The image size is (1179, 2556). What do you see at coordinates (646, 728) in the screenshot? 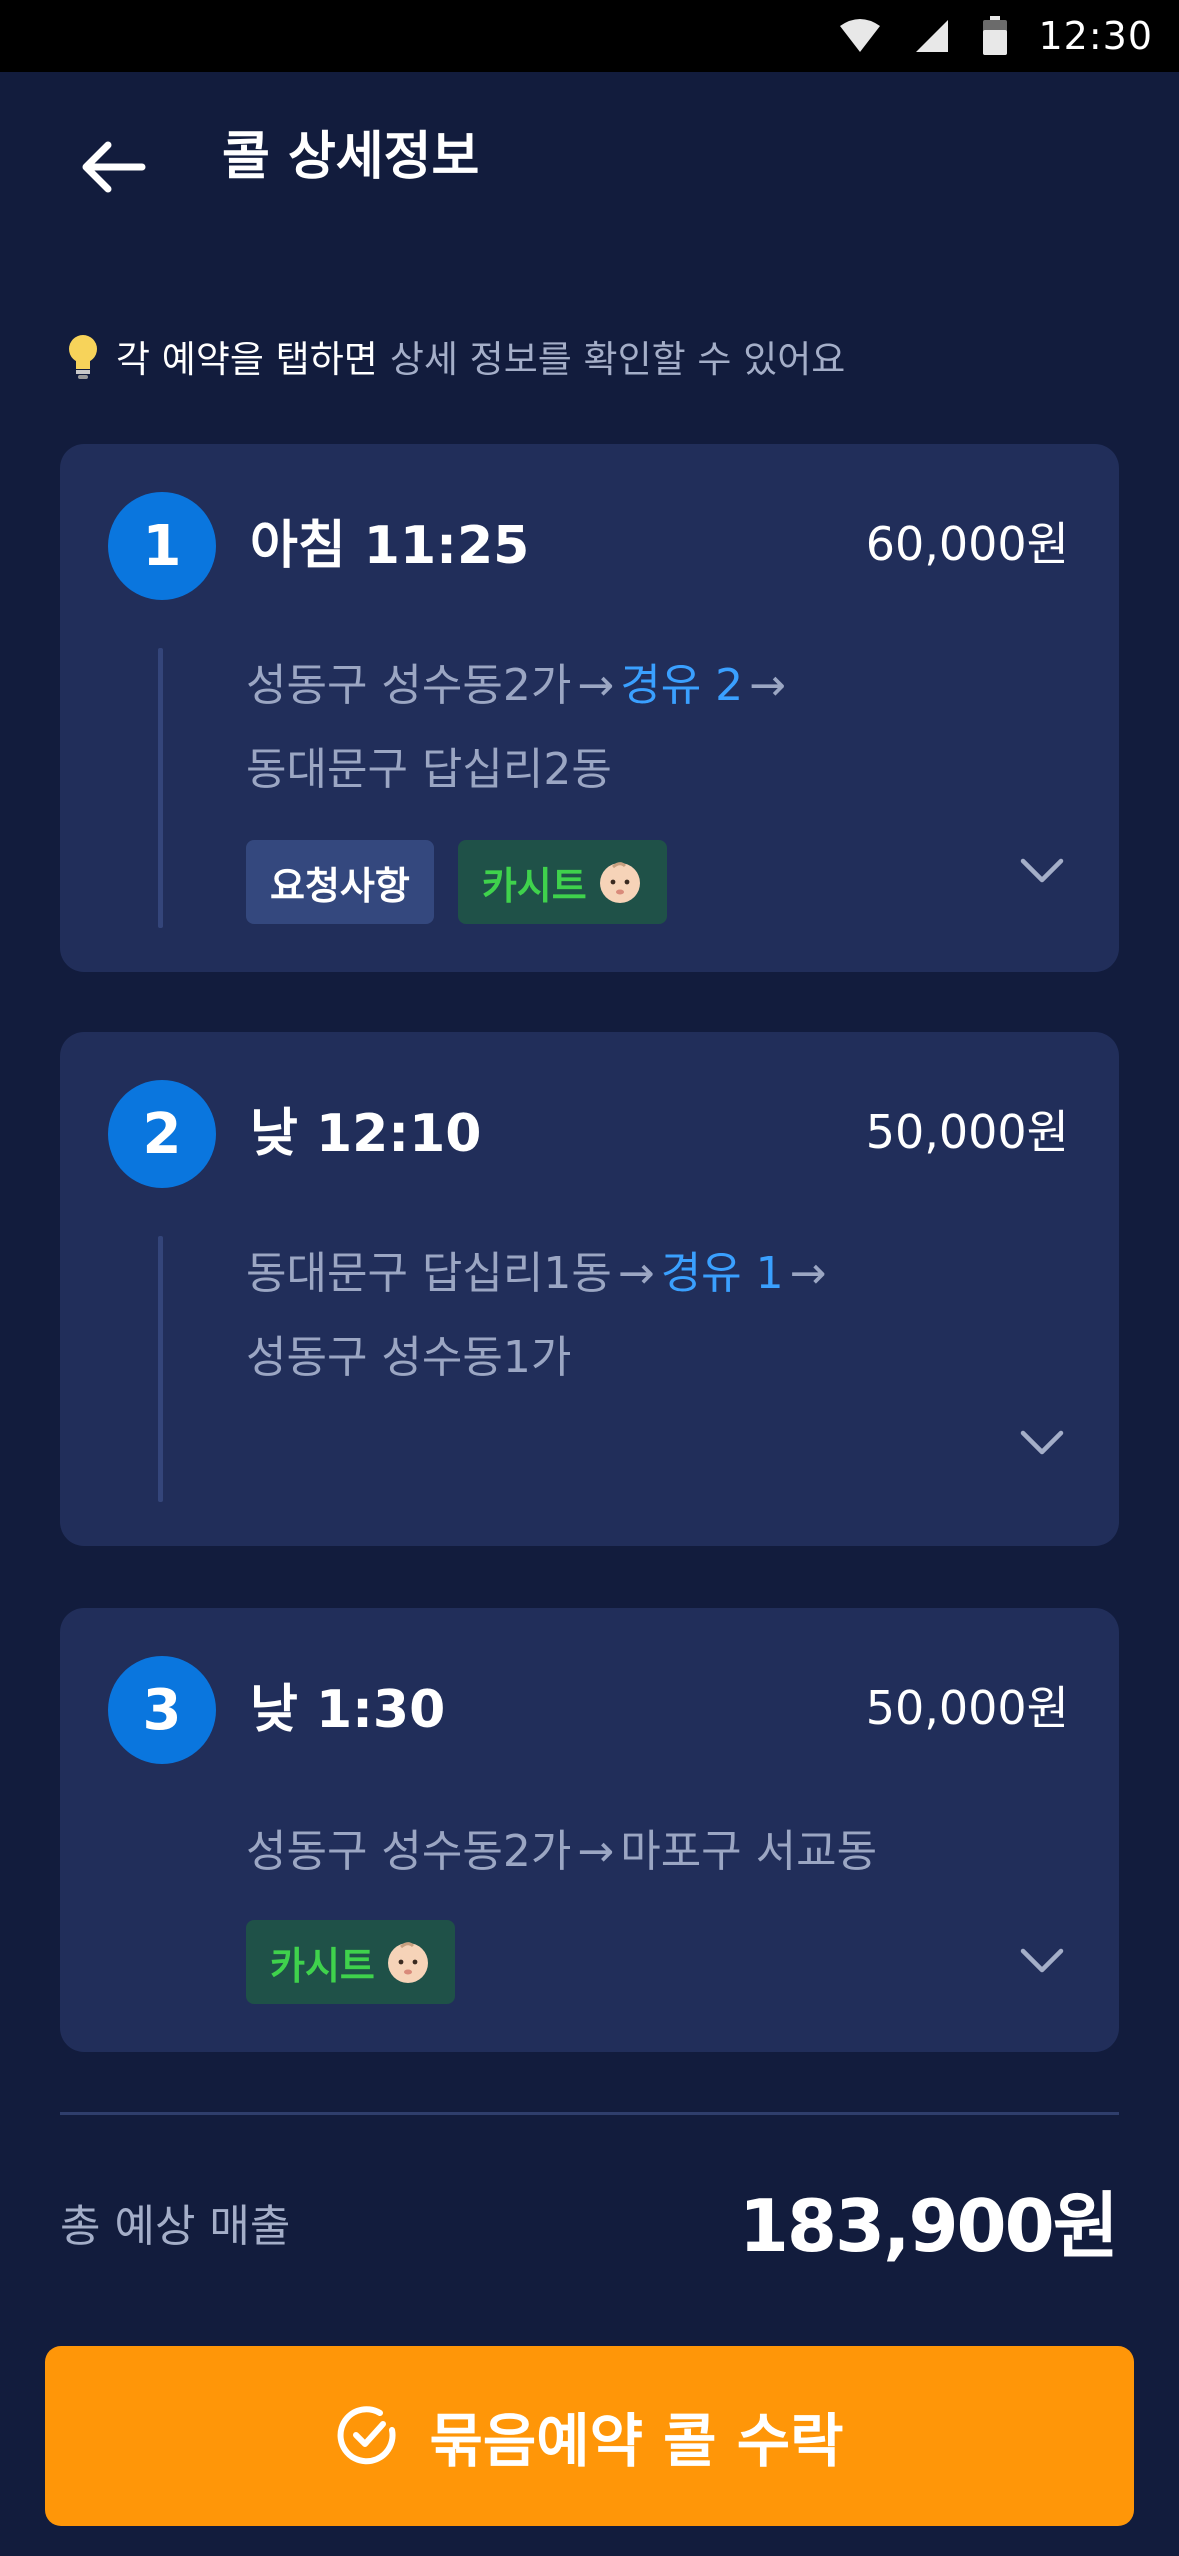
I see `route-text: 성동구 성수동2가 → 경유 2 → 동대문구 답십리2동` at bounding box center [646, 728].